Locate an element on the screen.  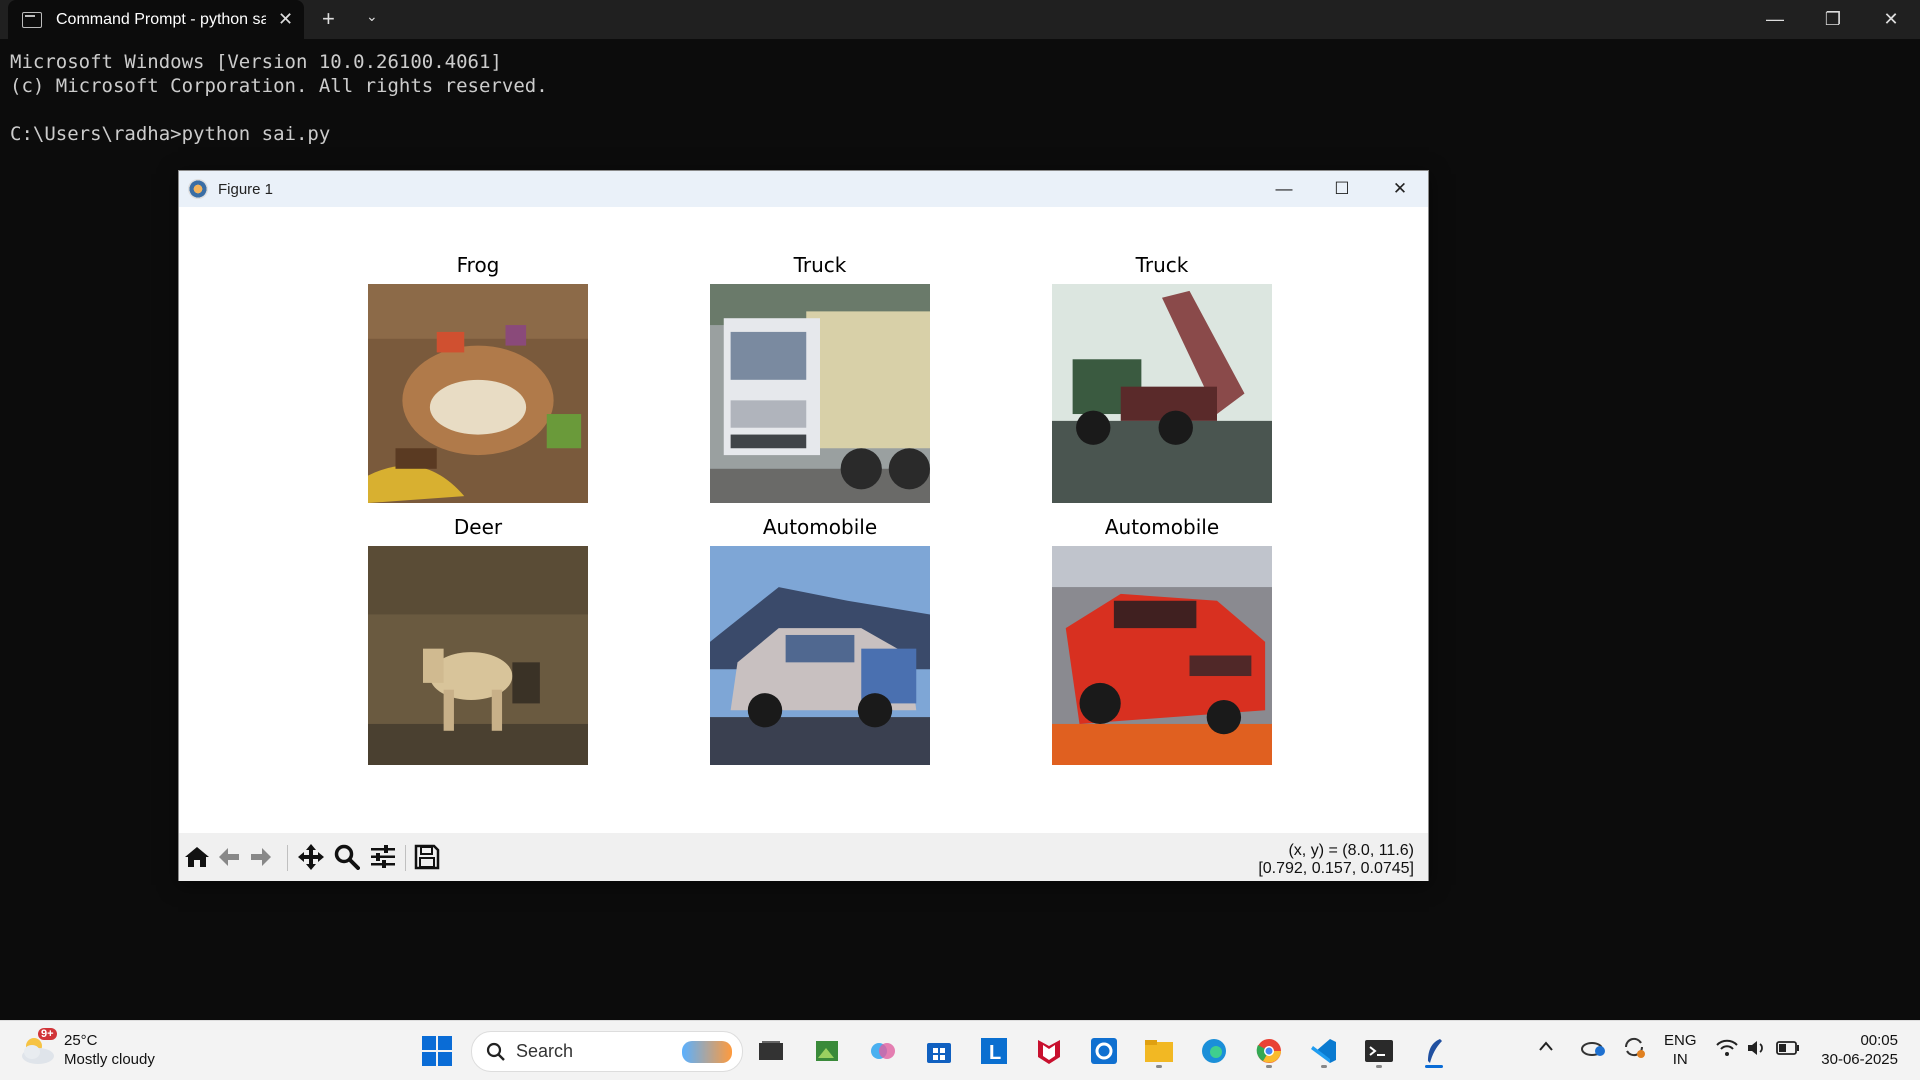
clock-time: 00:05 is located at coordinates (1879, 1040).